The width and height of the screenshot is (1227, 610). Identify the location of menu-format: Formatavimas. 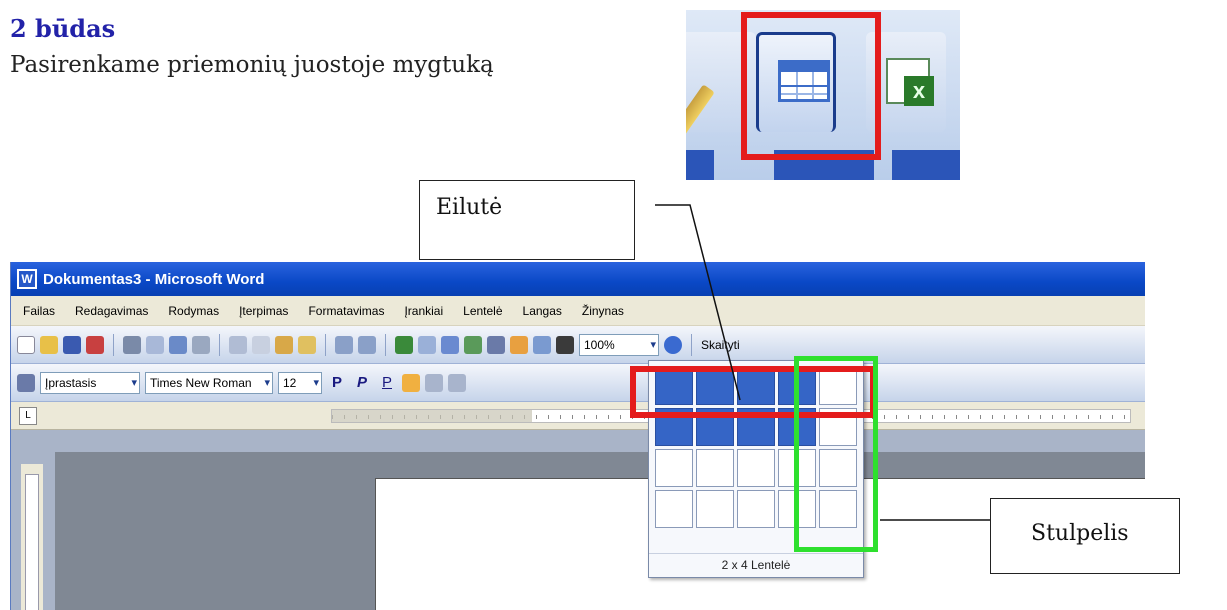
(346, 311).